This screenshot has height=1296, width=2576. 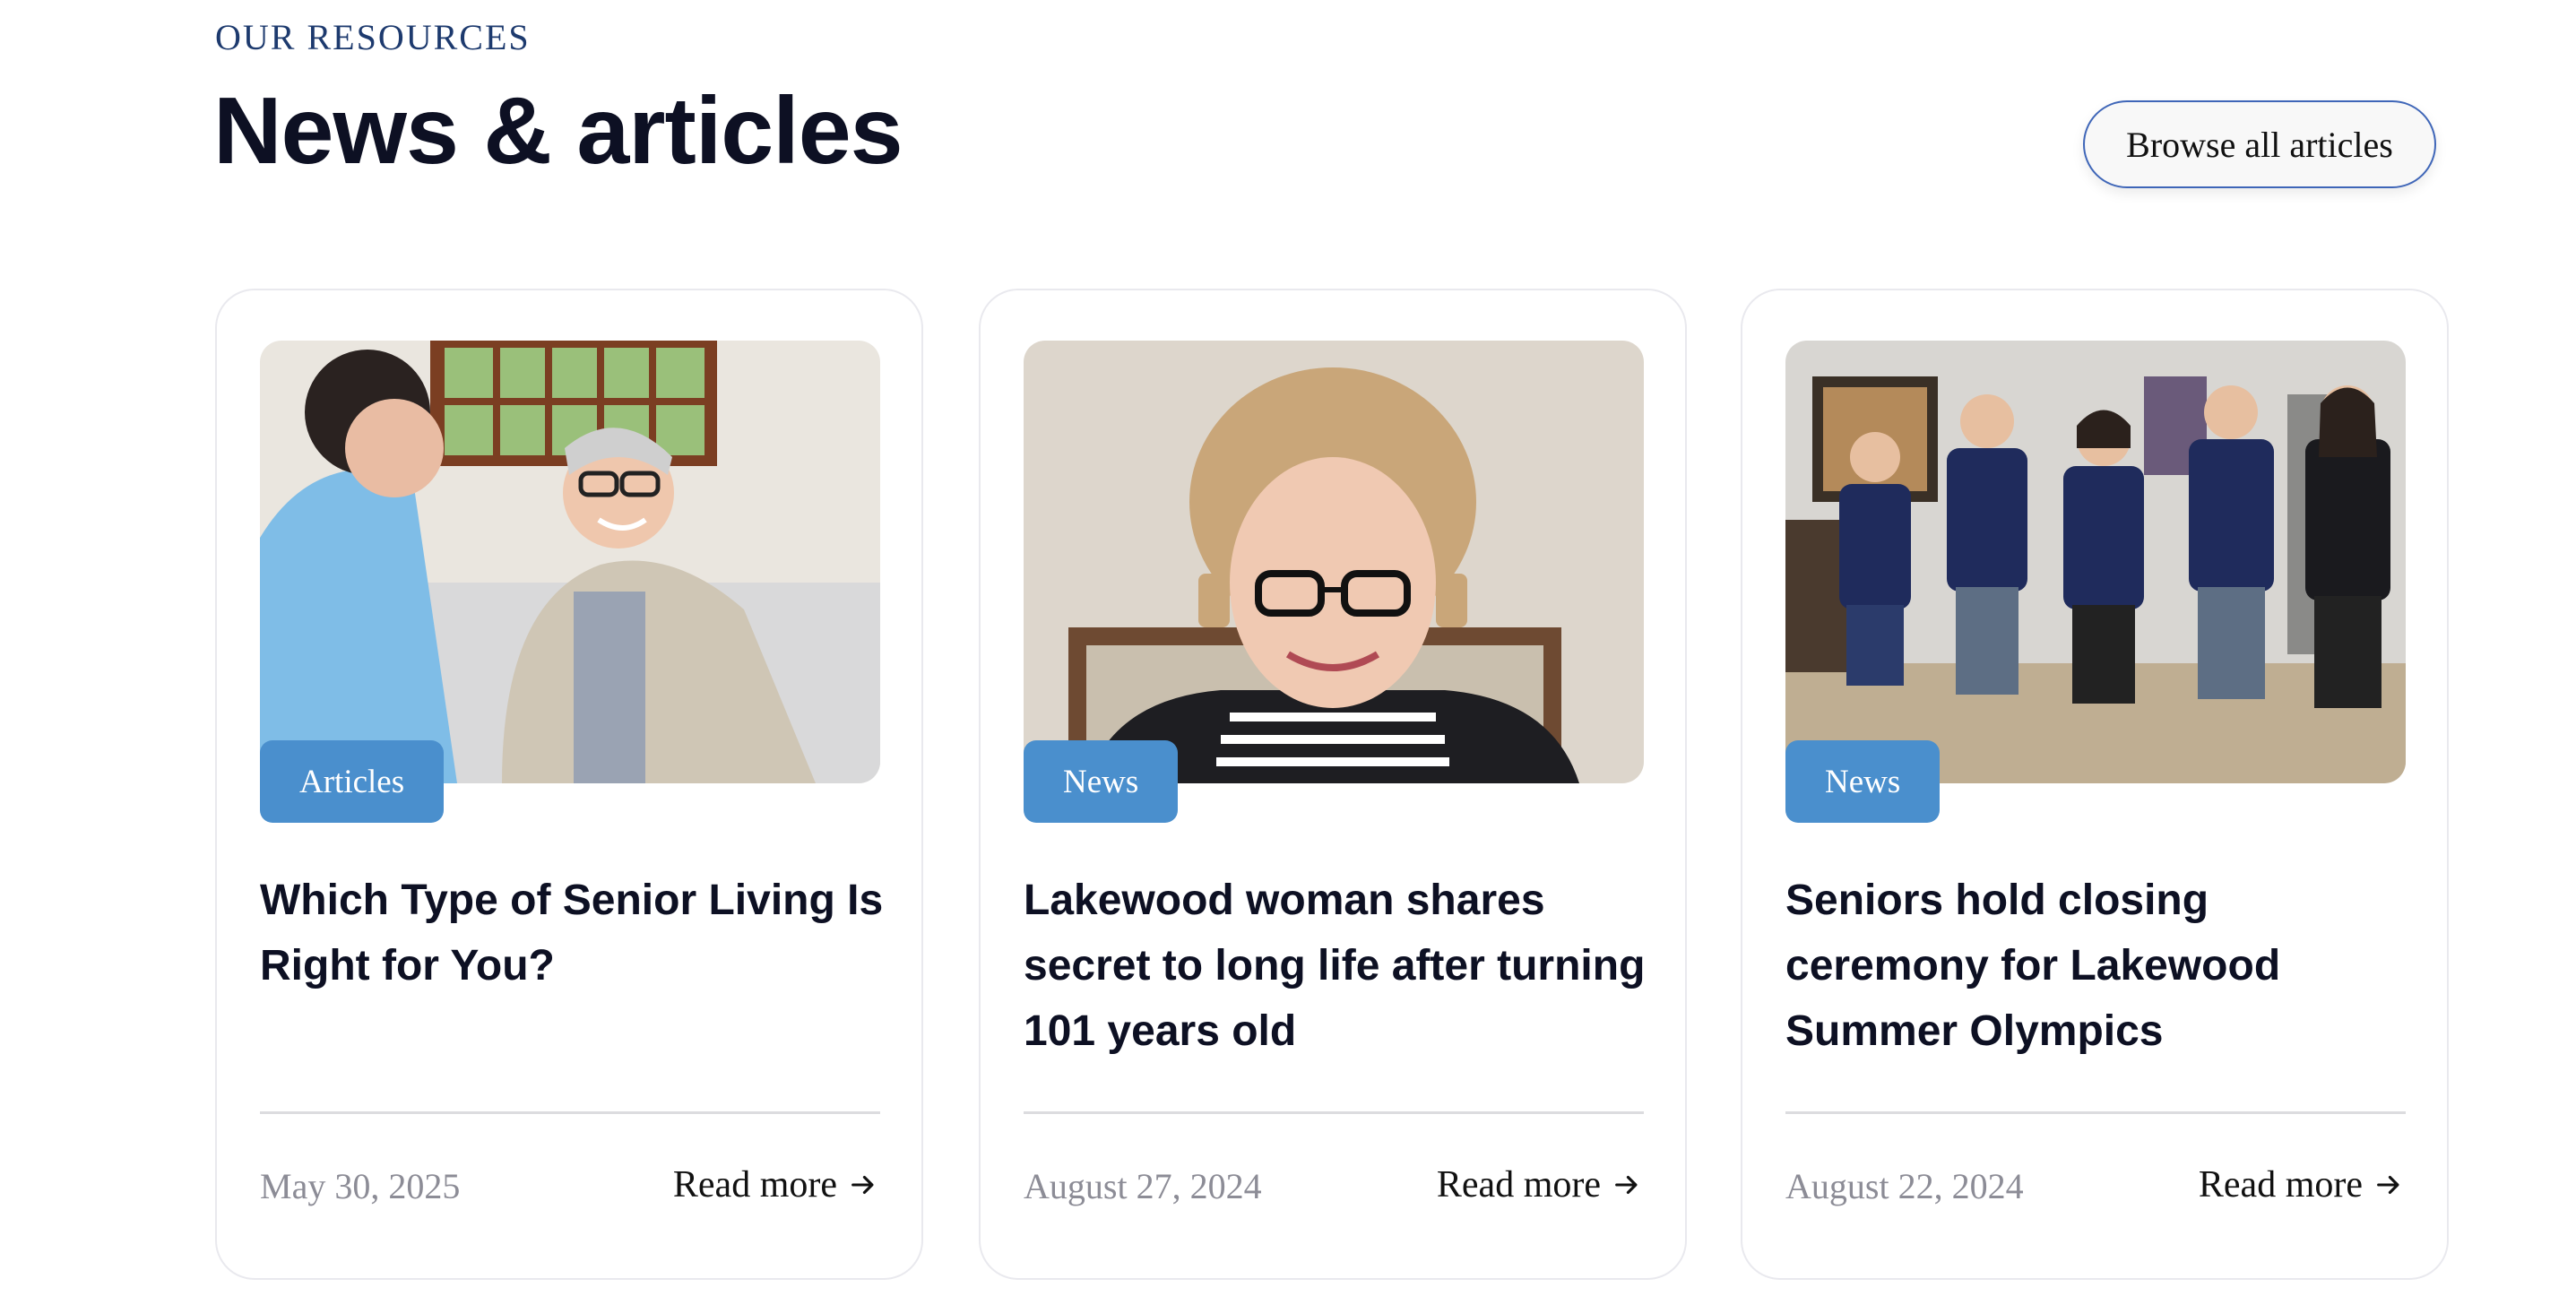 I want to click on article-date: August 27, 2024, so click(x=1143, y=1186).